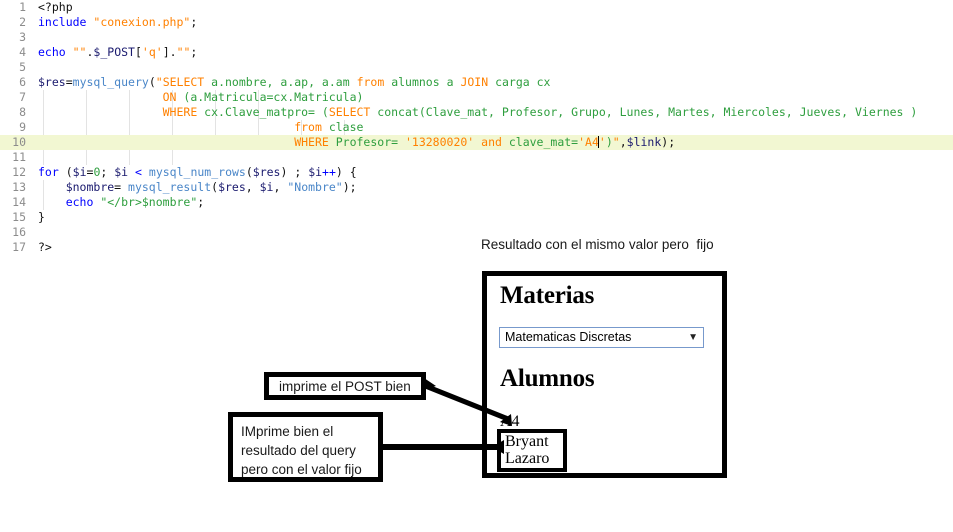  Describe the element at coordinates (623, 142) in the screenshot. I see `code-token: ,` at that location.